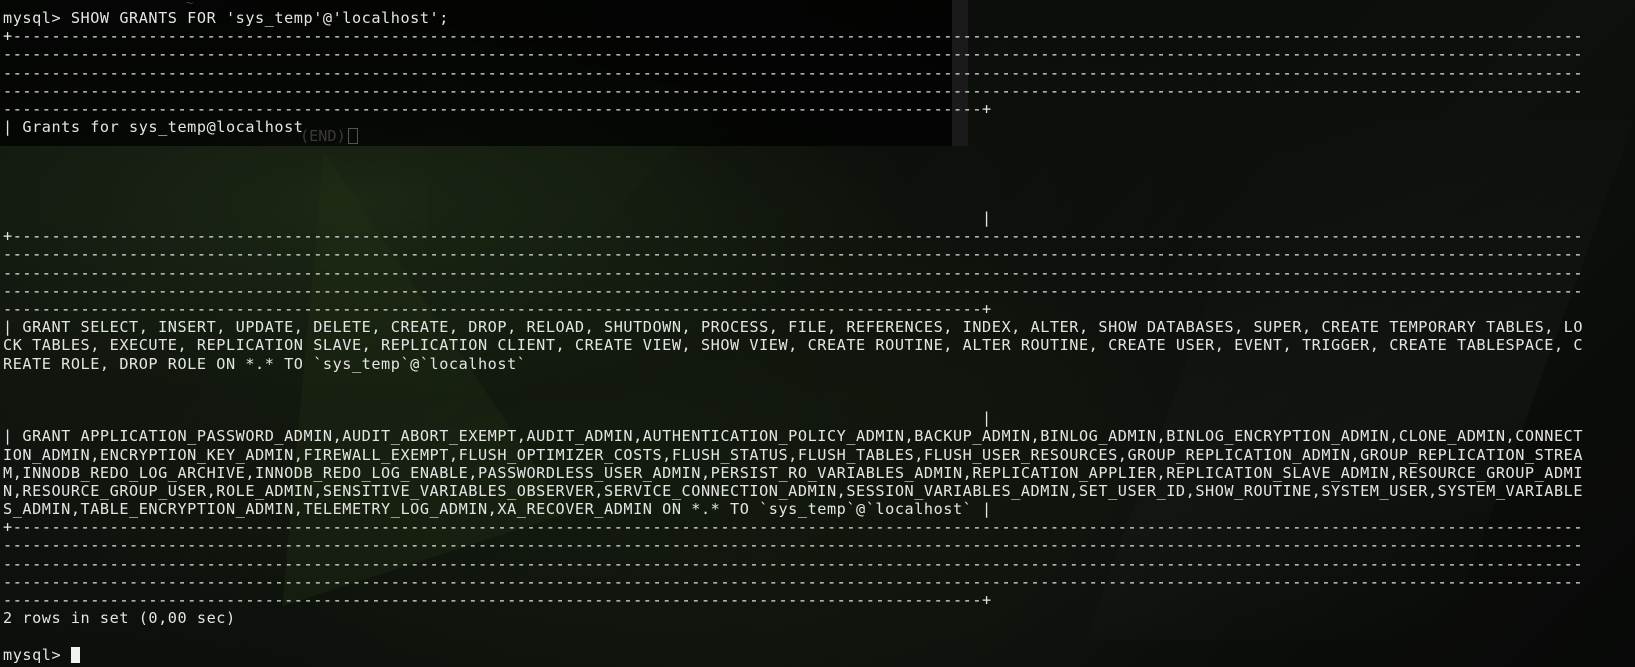 Image resolution: width=1635 pixels, height=667 pixels. I want to click on mysql-prompt: mysql>, so click(37, 654).